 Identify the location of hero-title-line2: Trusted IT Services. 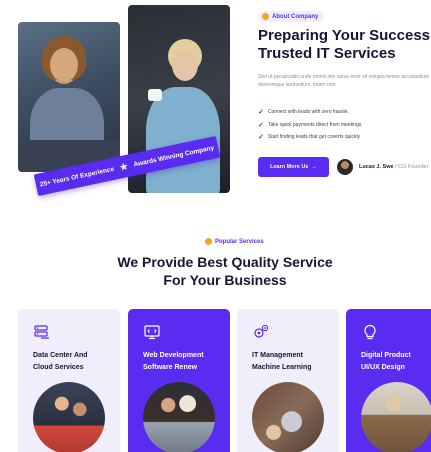
(327, 53).